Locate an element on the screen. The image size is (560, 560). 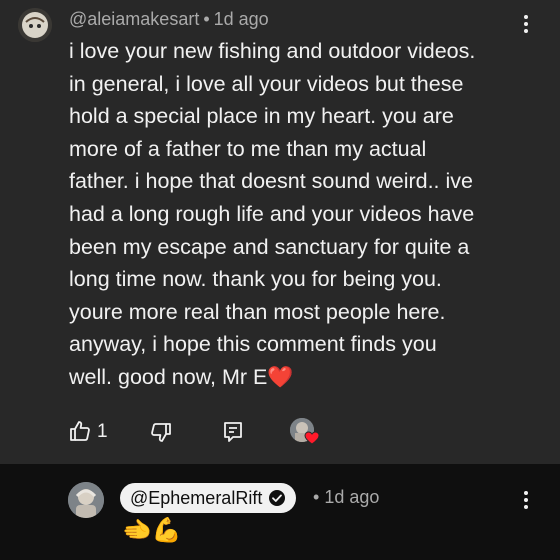
reply-author-chip: @EphemeralRift is located at coordinates (208, 498).